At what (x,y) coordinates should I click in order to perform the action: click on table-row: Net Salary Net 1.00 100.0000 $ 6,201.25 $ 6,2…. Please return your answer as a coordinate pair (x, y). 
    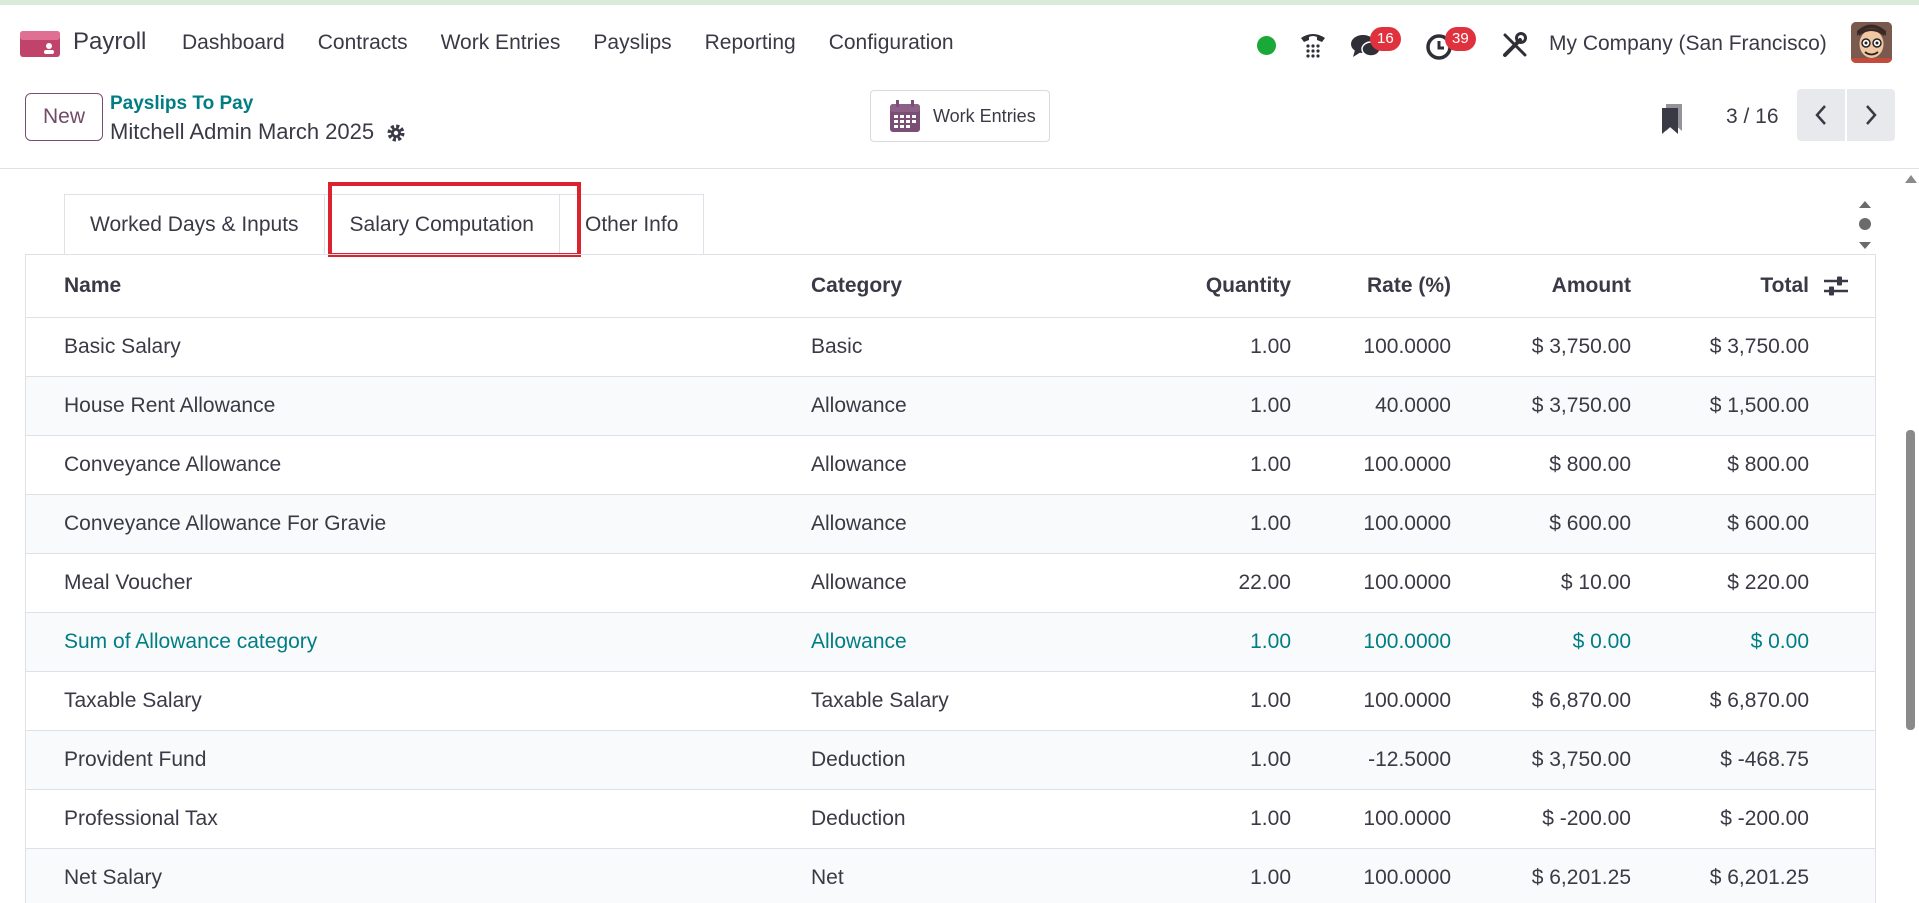
    Looking at the image, I should click on (950, 875).